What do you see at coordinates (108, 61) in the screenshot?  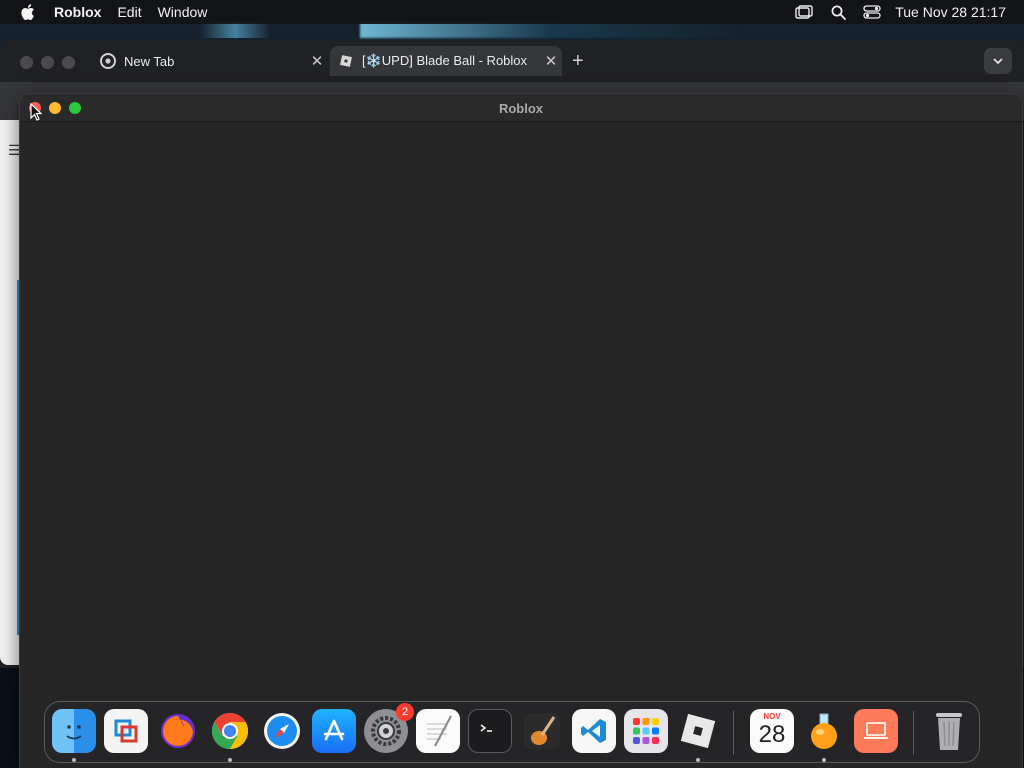 I see `chrome-favicon-icon` at bounding box center [108, 61].